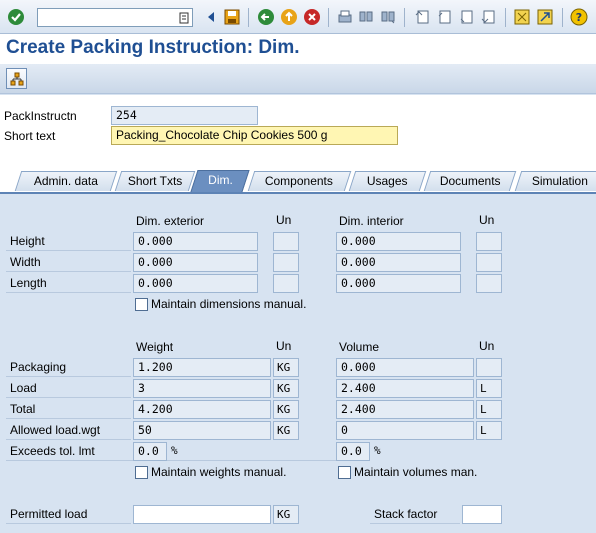 Image resolution: width=596 pixels, height=533 pixels. What do you see at coordinates (229, 304) in the screenshot?
I see `maintain-dimensions-label: Maintain dimensions manual.` at bounding box center [229, 304].